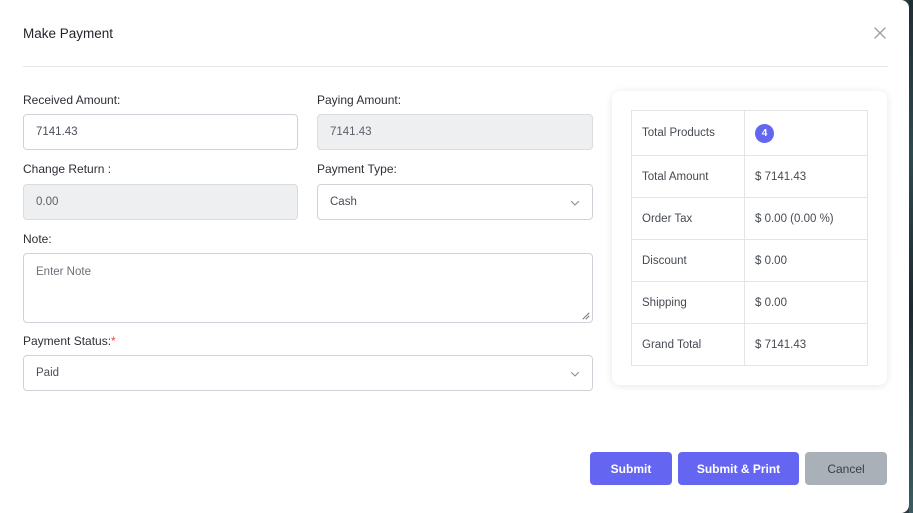 This screenshot has width=913, height=513. What do you see at coordinates (357, 169) in the screenshot?
I see `payment-type-label: Payment Type:` at bounding box center [357, 169].